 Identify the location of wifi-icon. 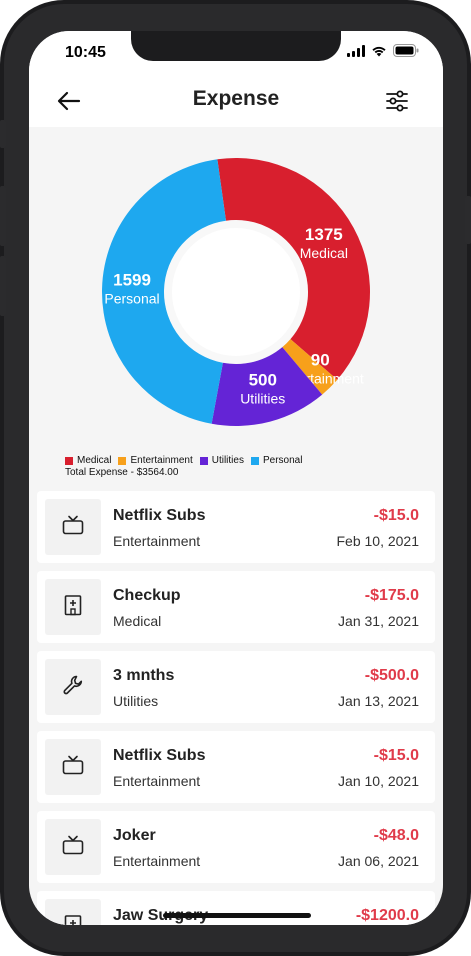
(379, 51).